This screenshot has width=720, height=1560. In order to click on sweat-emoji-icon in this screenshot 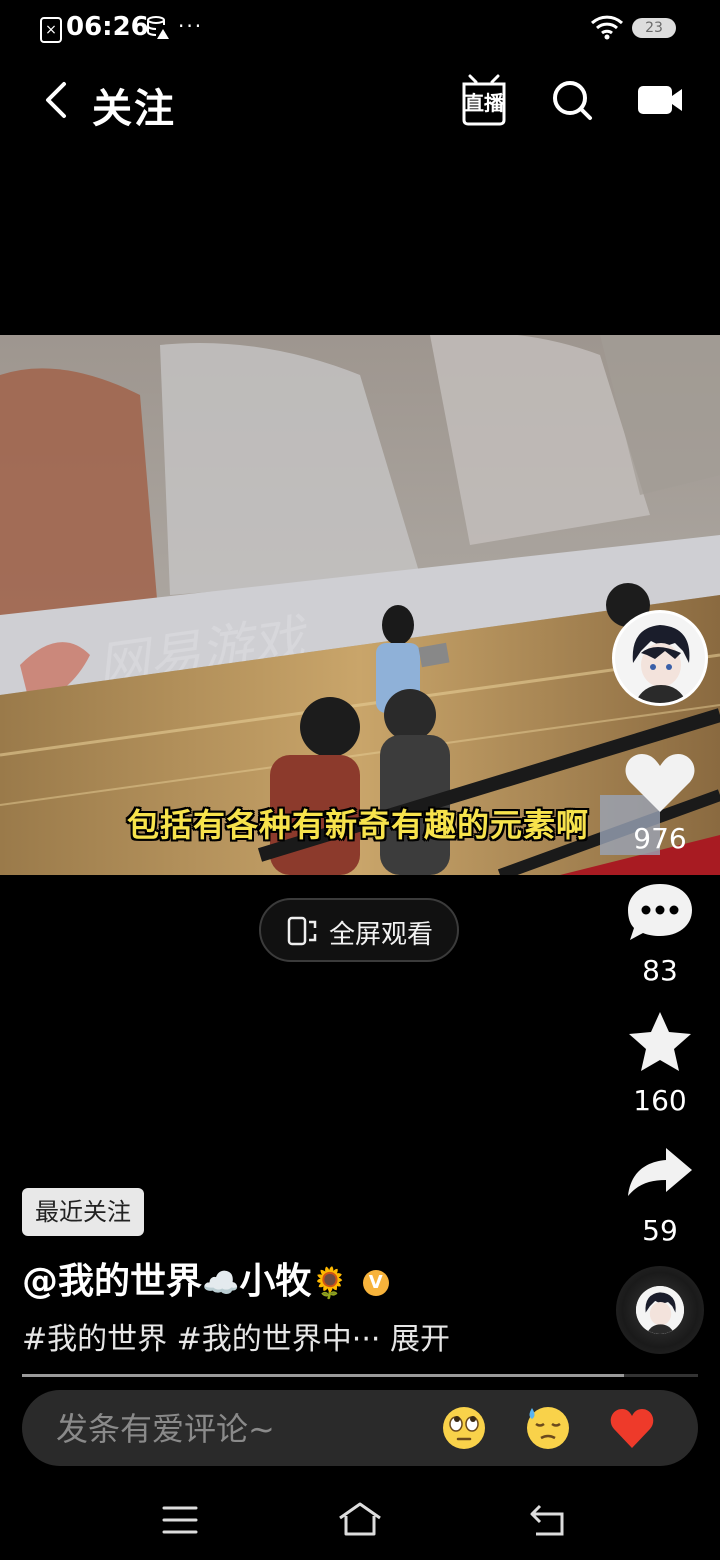, I will do `click(548, 1428)`.